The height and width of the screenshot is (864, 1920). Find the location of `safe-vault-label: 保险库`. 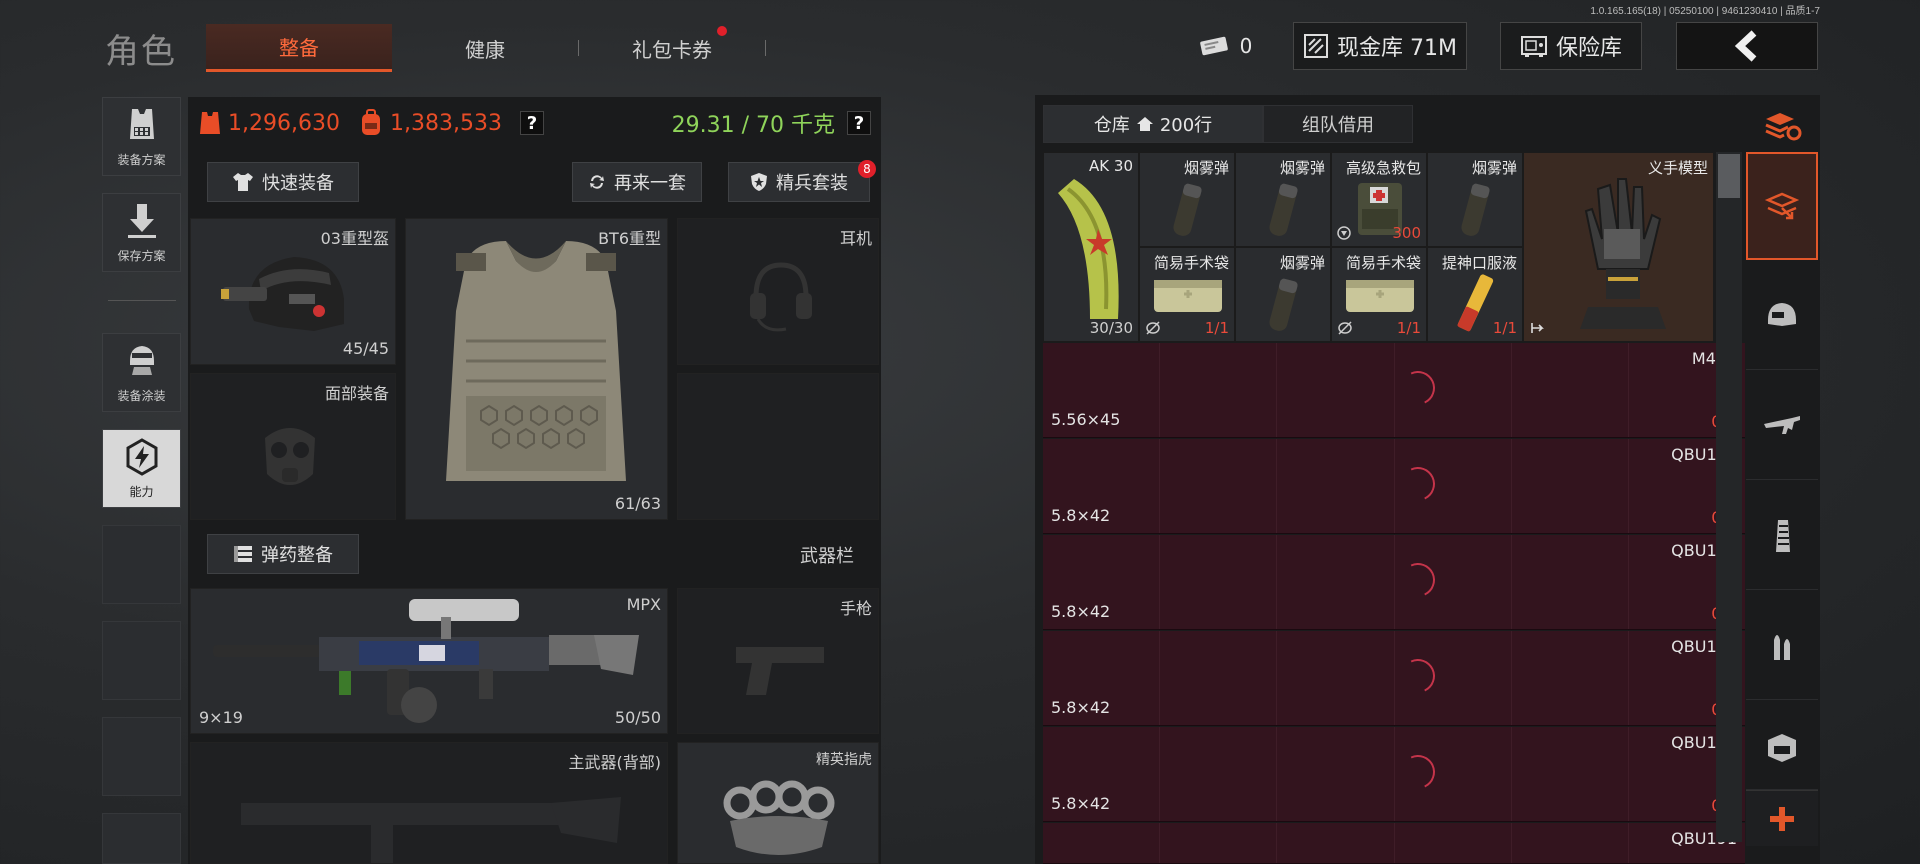

safe-vault-label: 保险库 is located at coordinates (1588, 48).